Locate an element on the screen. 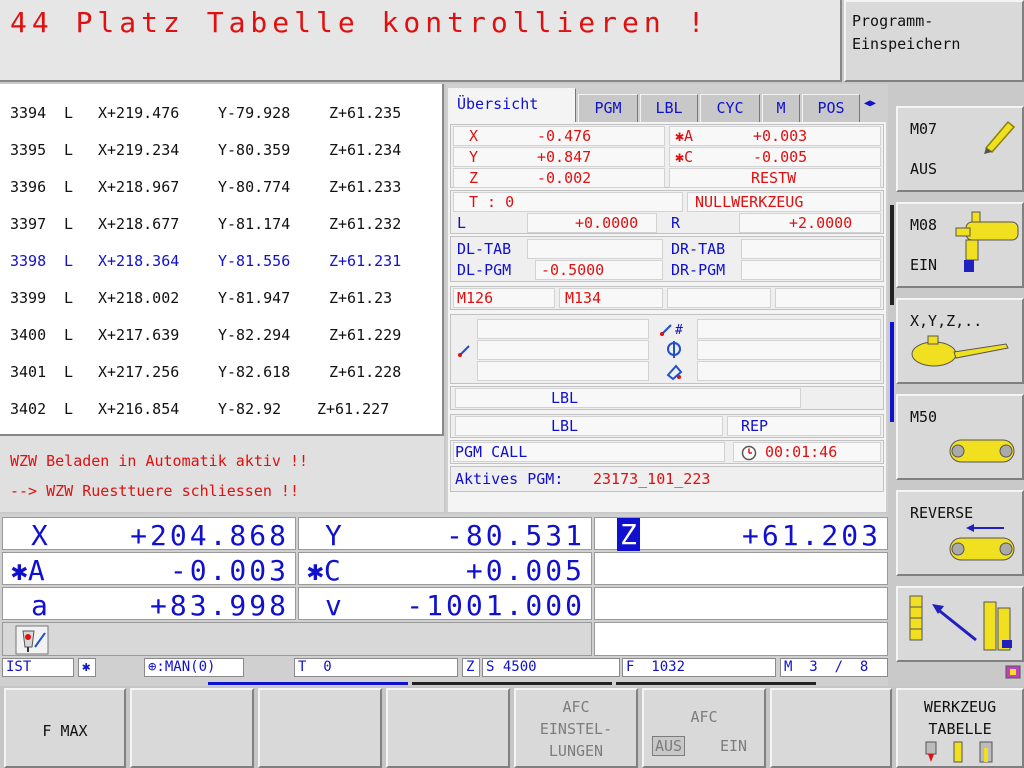 This screenshot has width=1024, height=768. m07-label: M07 is located at coordinates (924, 129).